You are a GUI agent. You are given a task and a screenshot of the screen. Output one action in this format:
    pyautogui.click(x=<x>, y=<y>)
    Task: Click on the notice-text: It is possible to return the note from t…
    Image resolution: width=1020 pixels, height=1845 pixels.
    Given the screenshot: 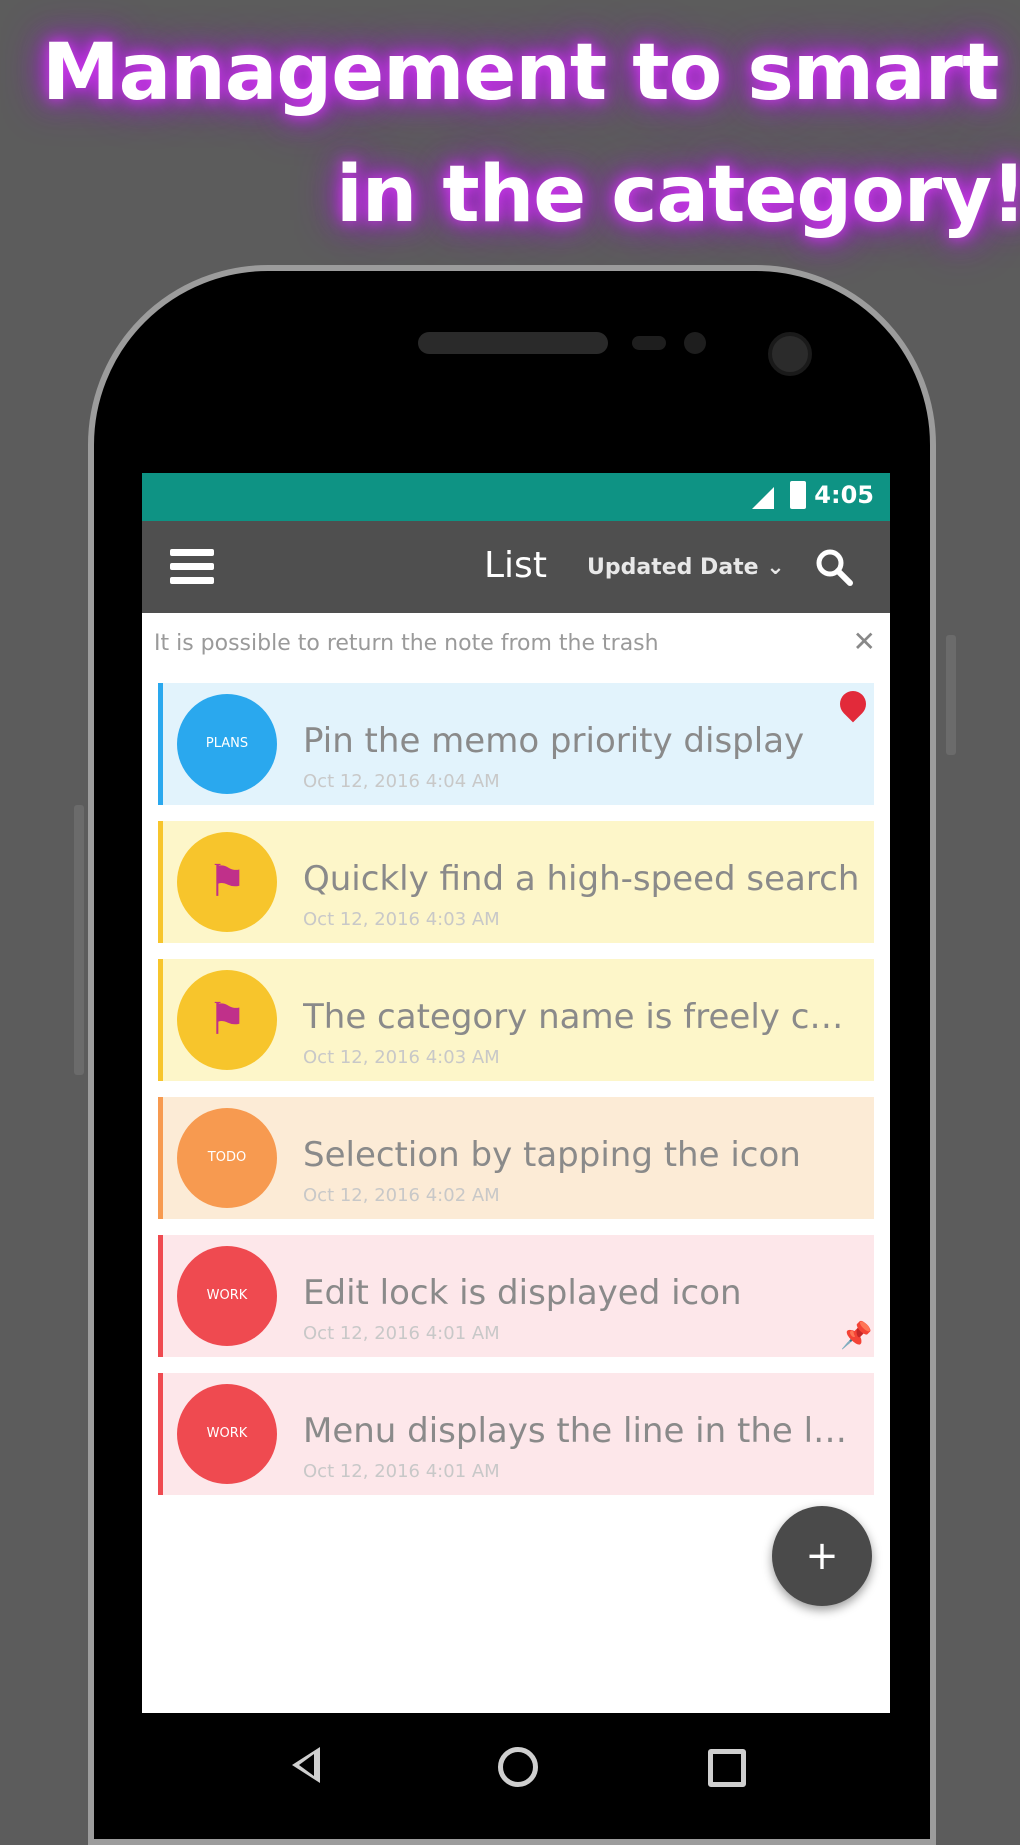 What is the action you would take?
    pyautogui.click(x=406, y=643)
    